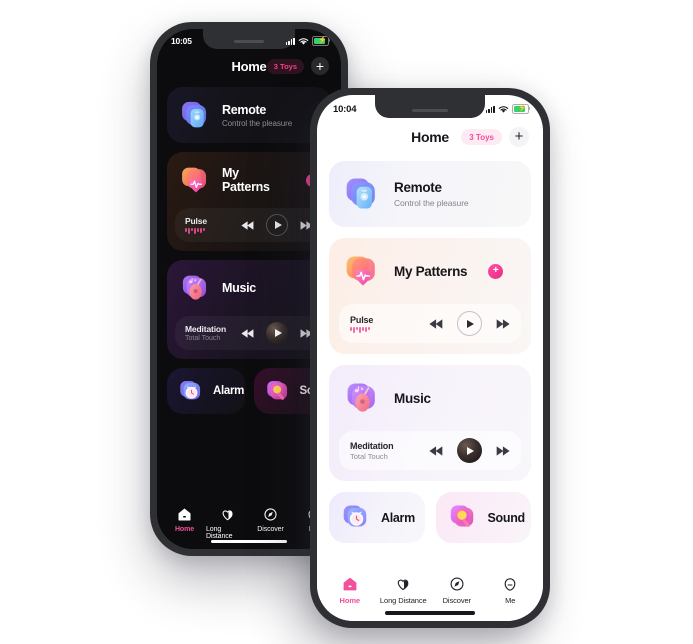 This screenshot has width=693, height=644. Describe the element at coordinates (430, 106) in the screenshot. I see `status-bar: 10:04 ⚡` at that location.